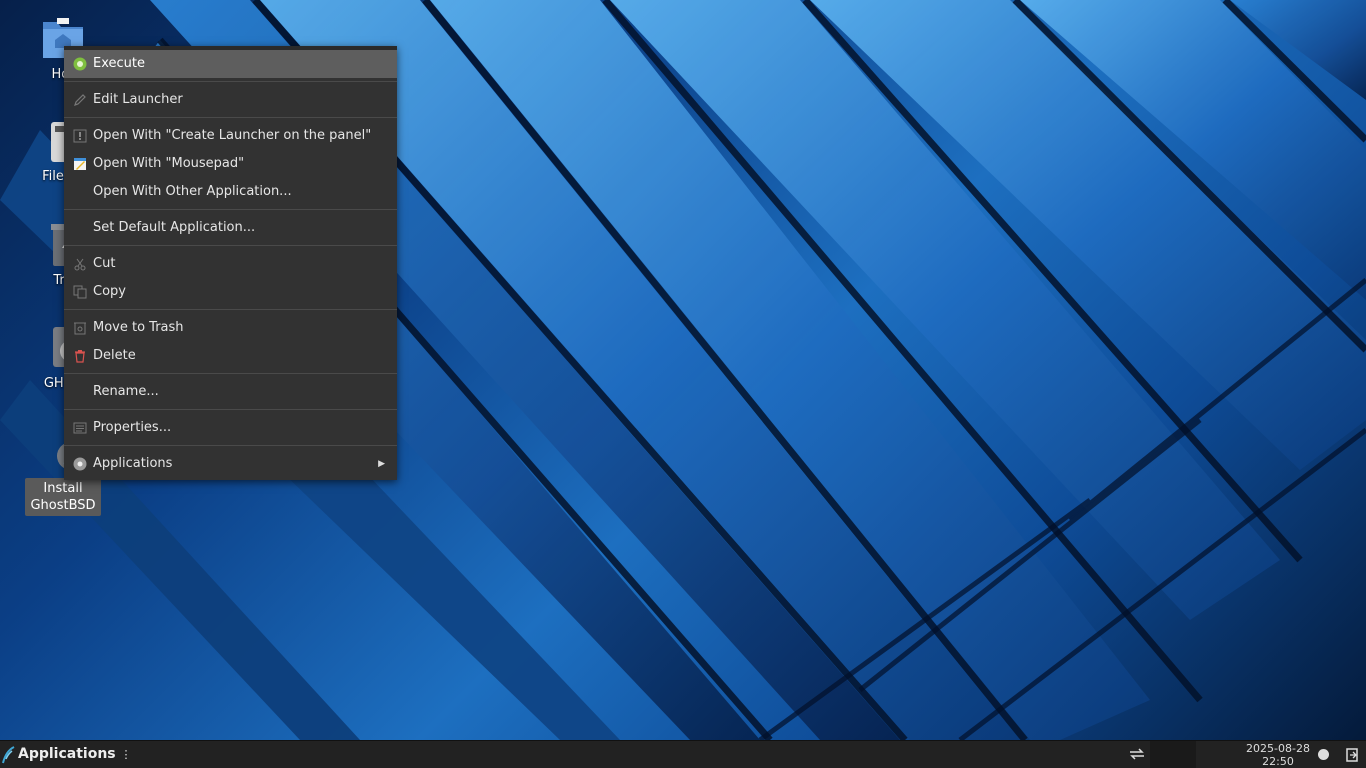  What do you see at coordinates (63, 497) in the screenshot?
I see `desktop-icon-label: Install GhostBSD` at bounding box center [63, 497].